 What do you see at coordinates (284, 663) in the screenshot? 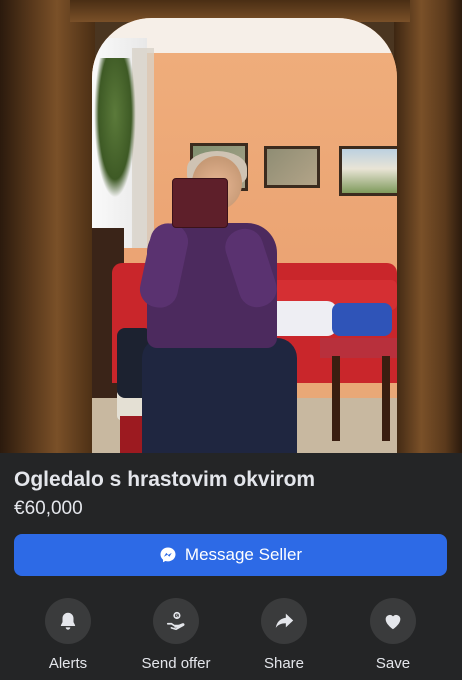
I see `share-label: Share` at bounding box center [284, 663].